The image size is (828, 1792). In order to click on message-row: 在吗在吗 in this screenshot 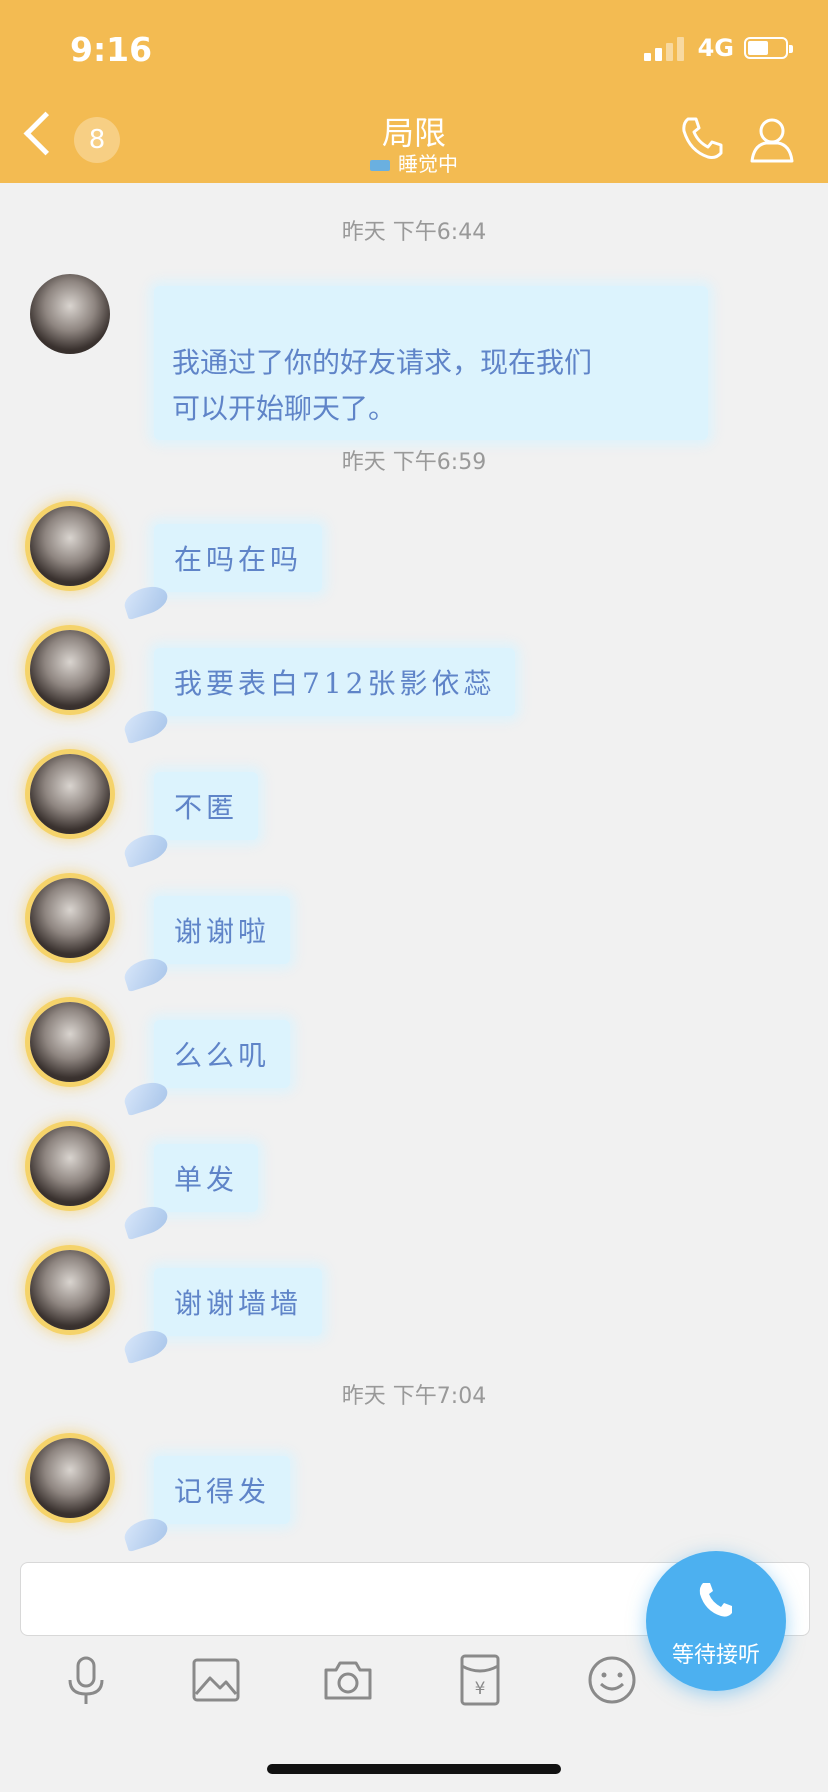, I will do `click(176, 563)`.